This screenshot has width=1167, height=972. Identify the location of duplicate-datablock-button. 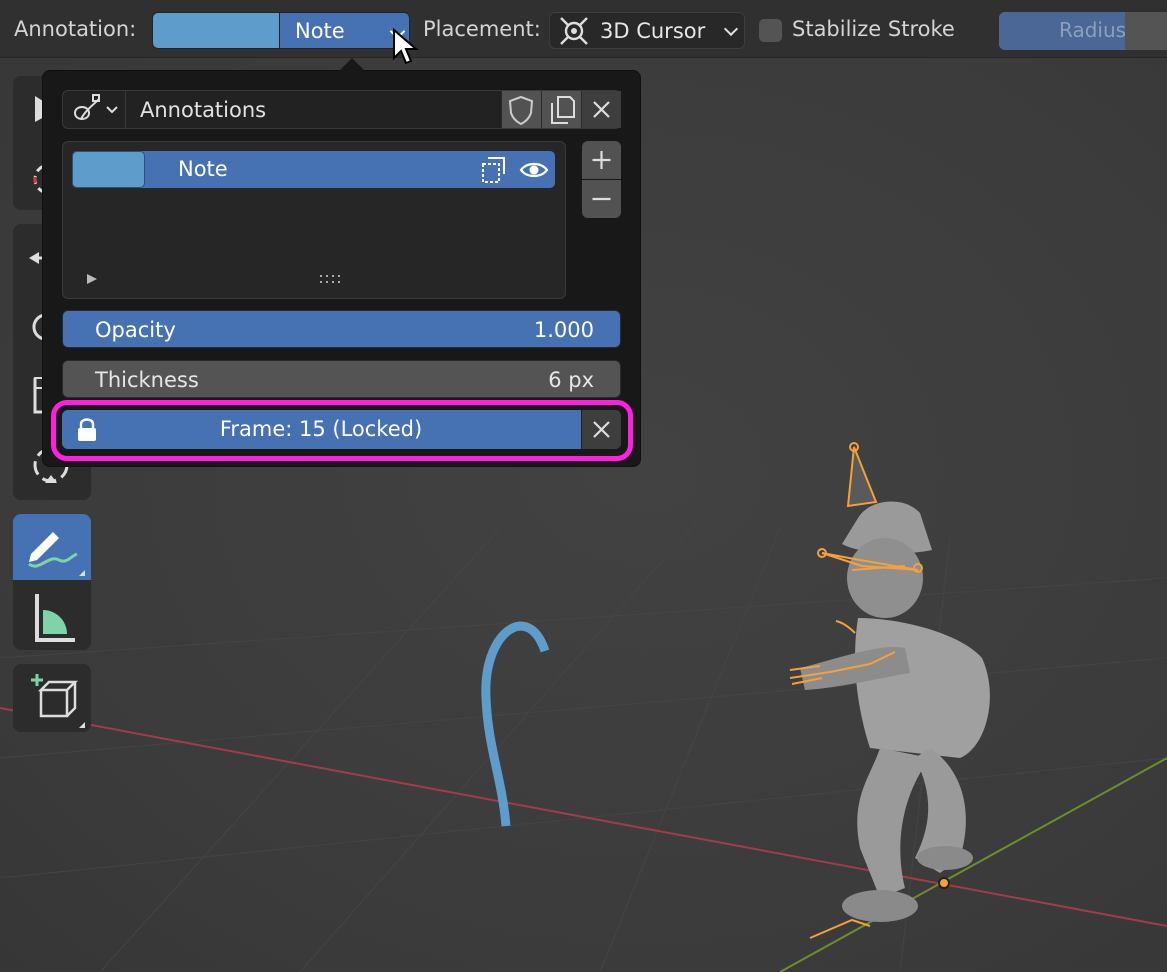
(561, 109).